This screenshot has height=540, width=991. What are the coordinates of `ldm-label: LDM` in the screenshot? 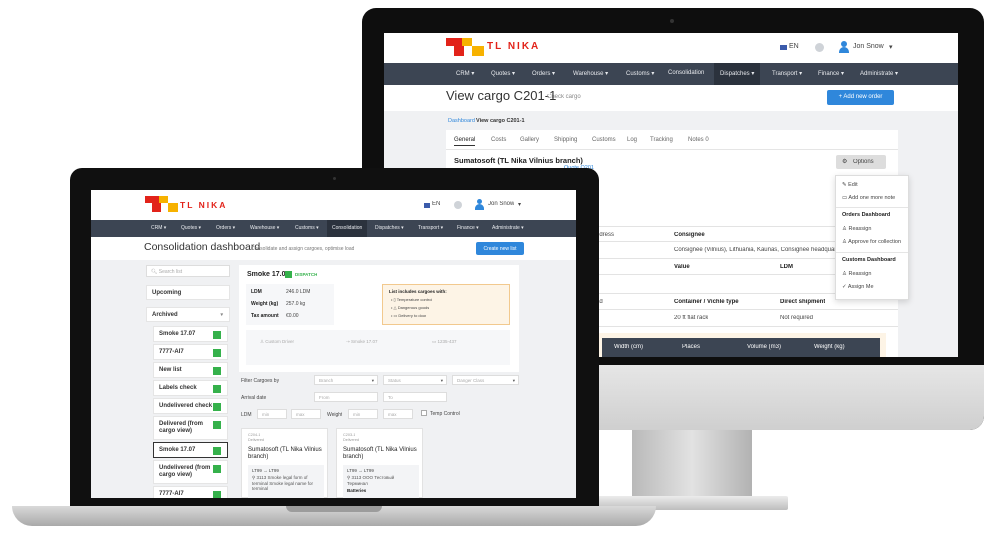 It's located at (256, 292).